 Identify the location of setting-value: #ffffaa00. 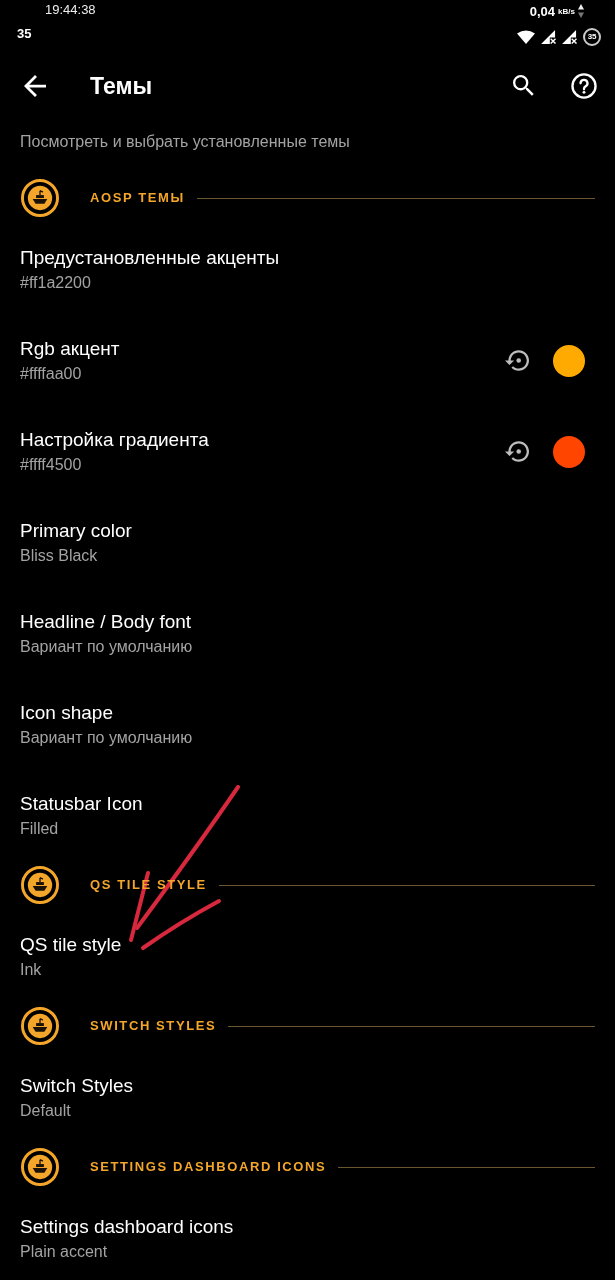
(51, 373).